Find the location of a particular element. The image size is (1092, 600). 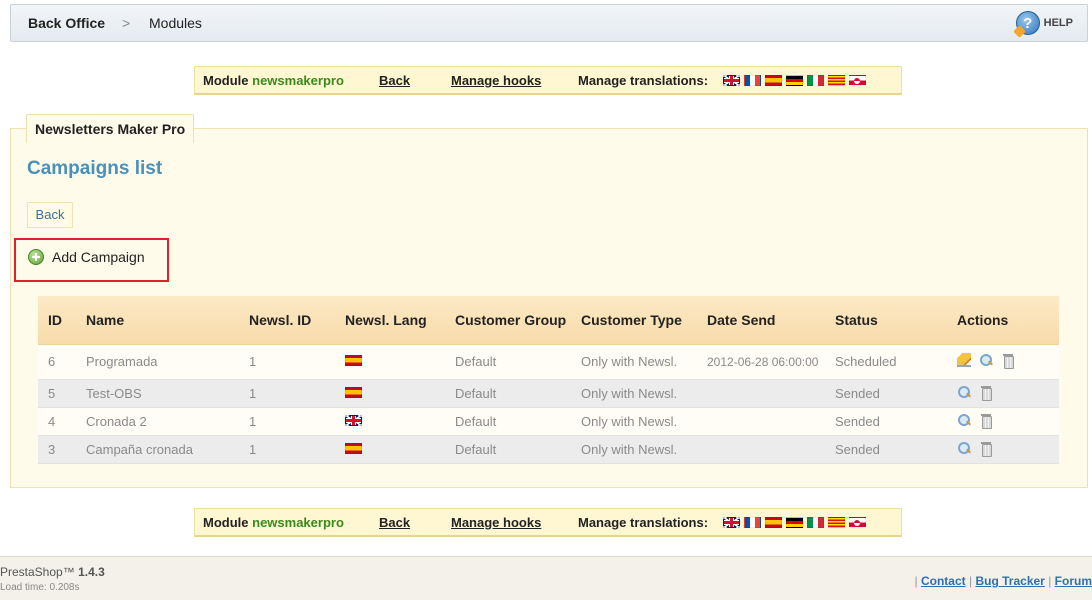

top-header-bar: Back Office > Modules ? HELP is located at coordinates (549, 23).